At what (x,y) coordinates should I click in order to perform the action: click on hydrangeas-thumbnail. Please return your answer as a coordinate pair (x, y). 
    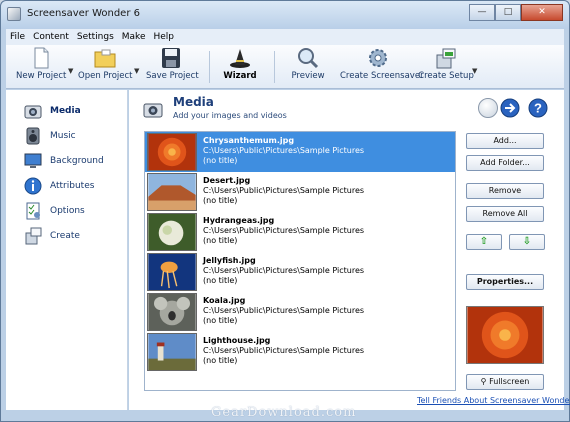
    Looking at the image, I should click on (172, 232).